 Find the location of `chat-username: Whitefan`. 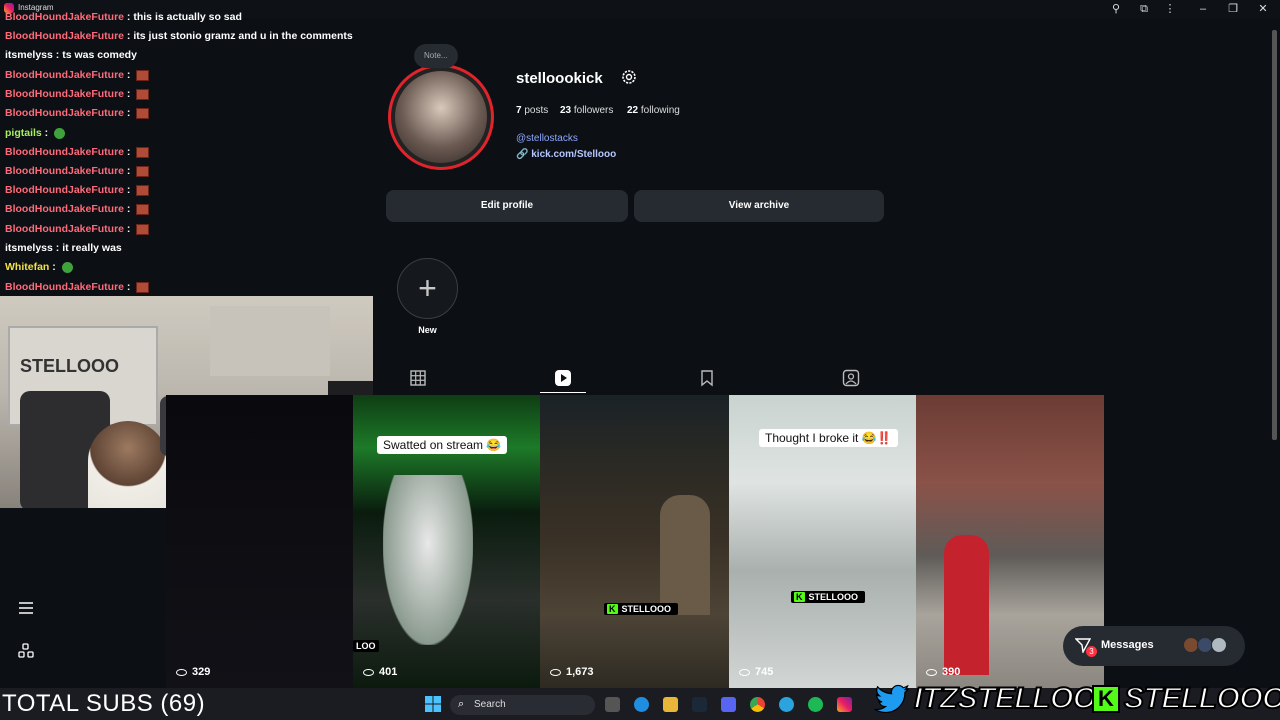

chat-username: Whitefan is located at coordinates (27, 267).